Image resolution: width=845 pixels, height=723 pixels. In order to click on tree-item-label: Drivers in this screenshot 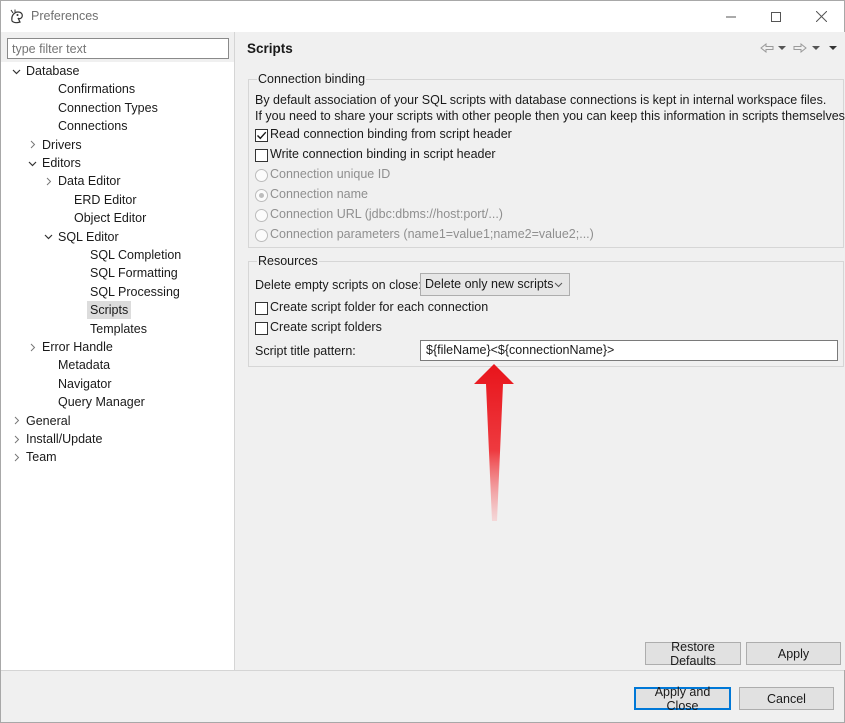, I will do `click(62, 144)`.